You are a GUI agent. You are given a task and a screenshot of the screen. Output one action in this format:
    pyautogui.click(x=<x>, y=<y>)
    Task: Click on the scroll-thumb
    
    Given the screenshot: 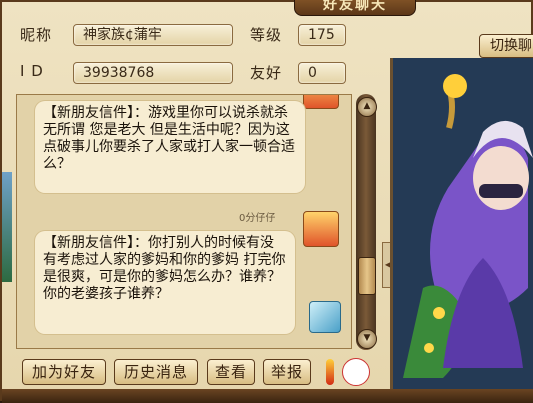 What is the action you would take?
    pyautogui.click(x=367, y=276)
    